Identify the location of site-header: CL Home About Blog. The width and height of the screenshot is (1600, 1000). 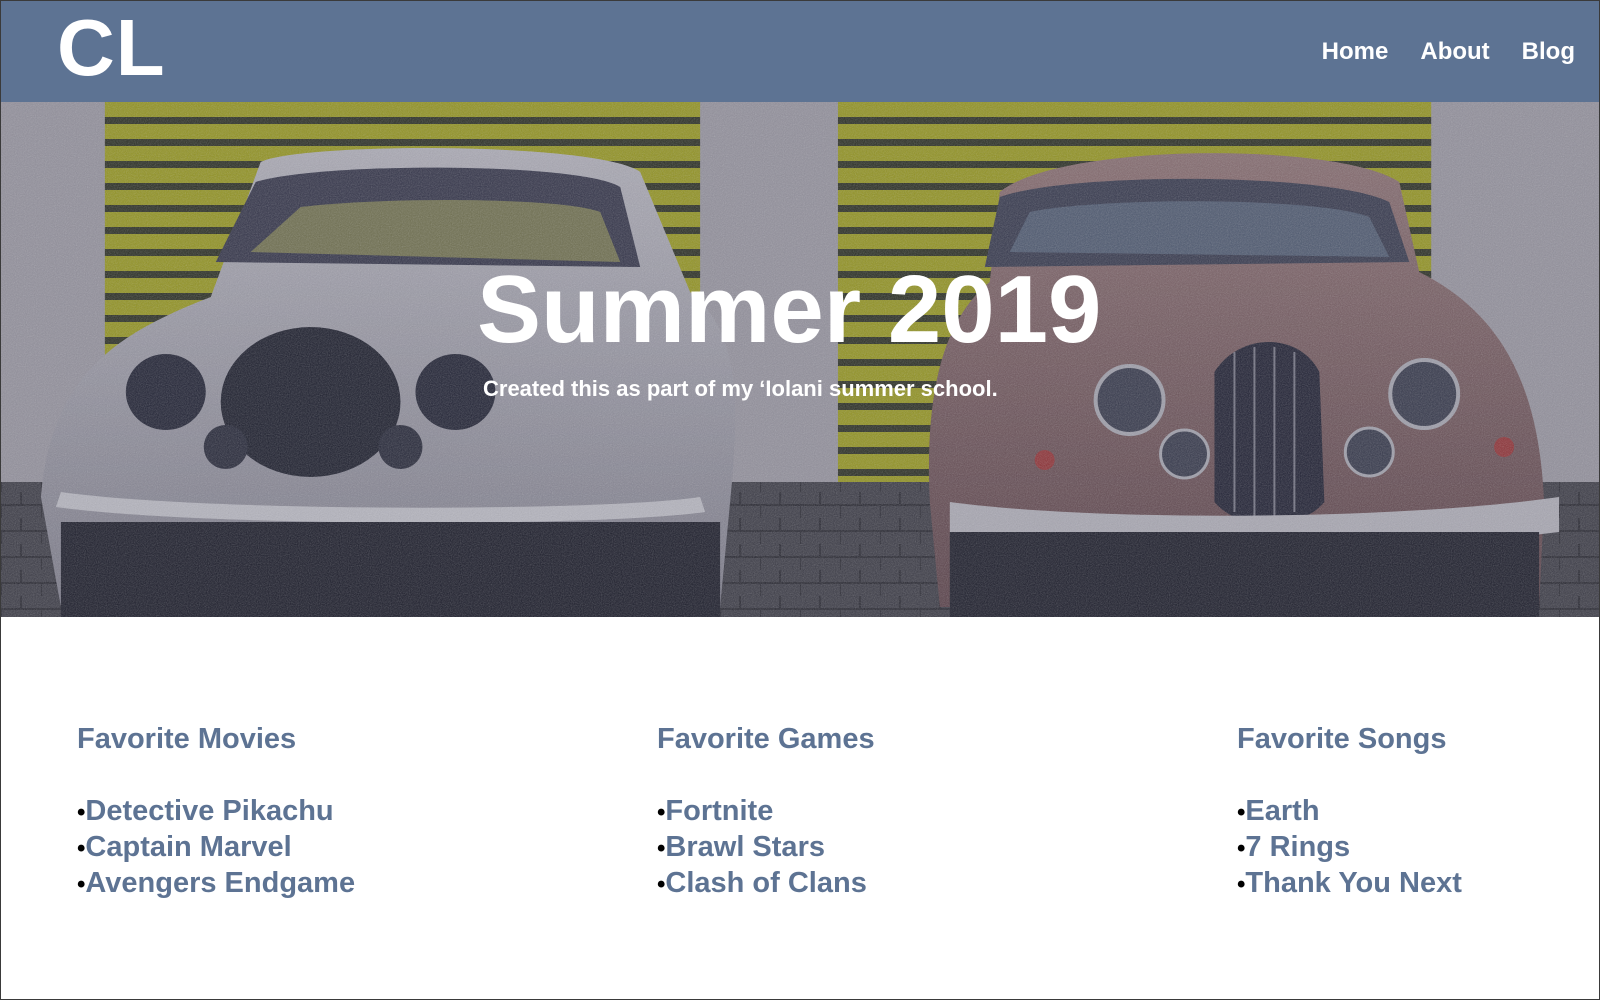
(800, 51).